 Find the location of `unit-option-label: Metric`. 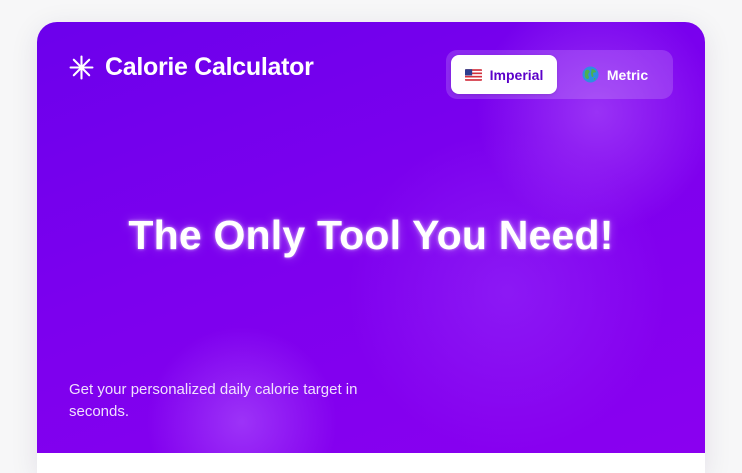

unit-option-label: Metric is located at coordinates (627, 74).